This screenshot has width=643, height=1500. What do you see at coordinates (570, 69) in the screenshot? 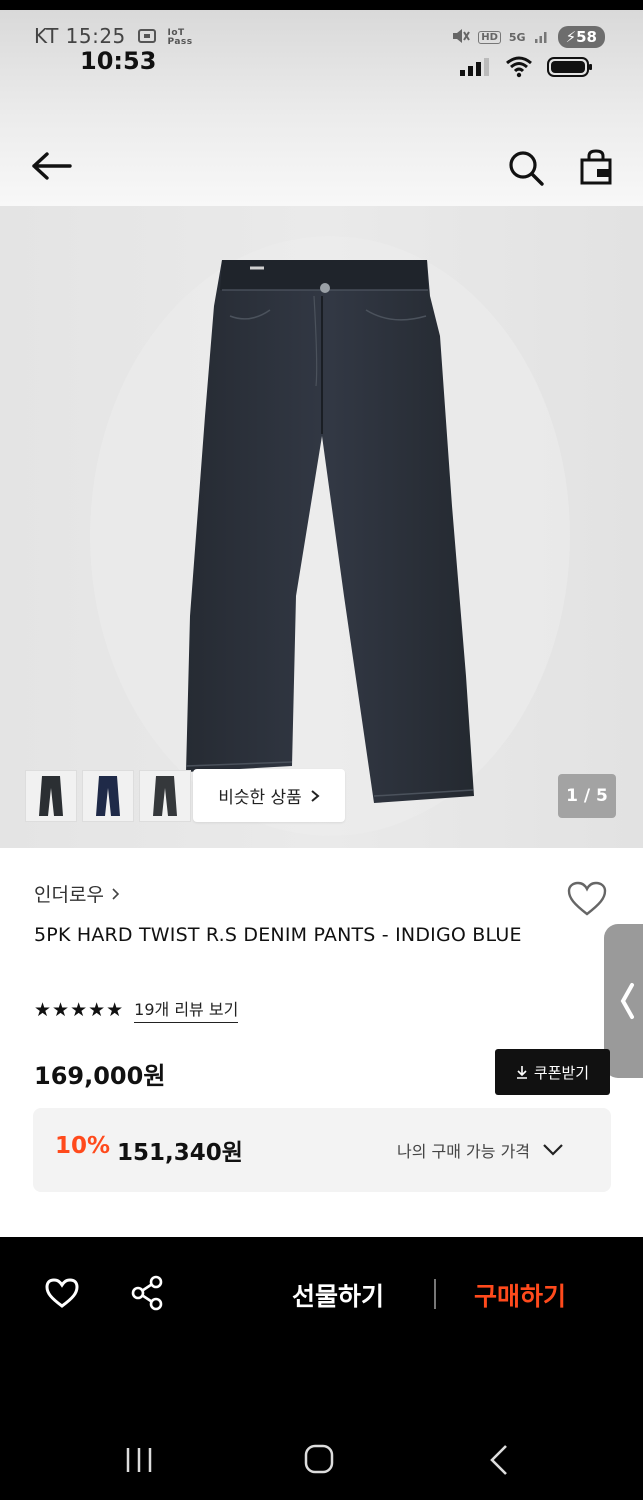
I see `battery-icon` at bounding box center [570, 69].